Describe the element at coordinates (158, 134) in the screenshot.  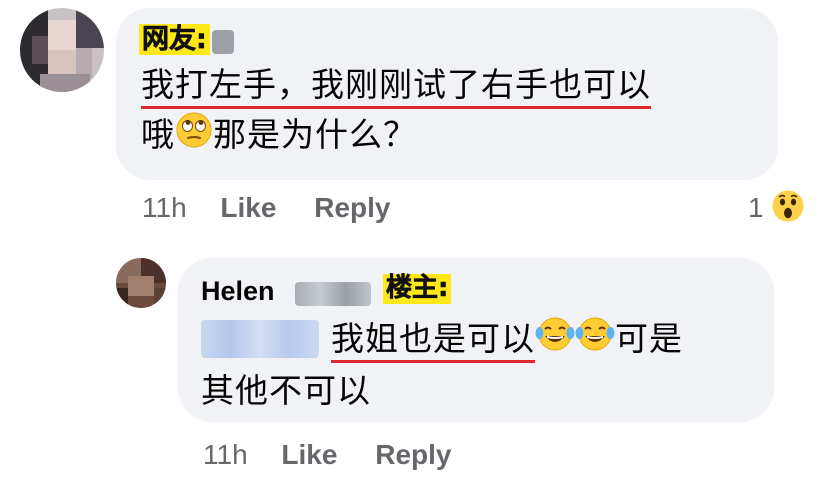
I see `comment-text-part: 哦` at that location.